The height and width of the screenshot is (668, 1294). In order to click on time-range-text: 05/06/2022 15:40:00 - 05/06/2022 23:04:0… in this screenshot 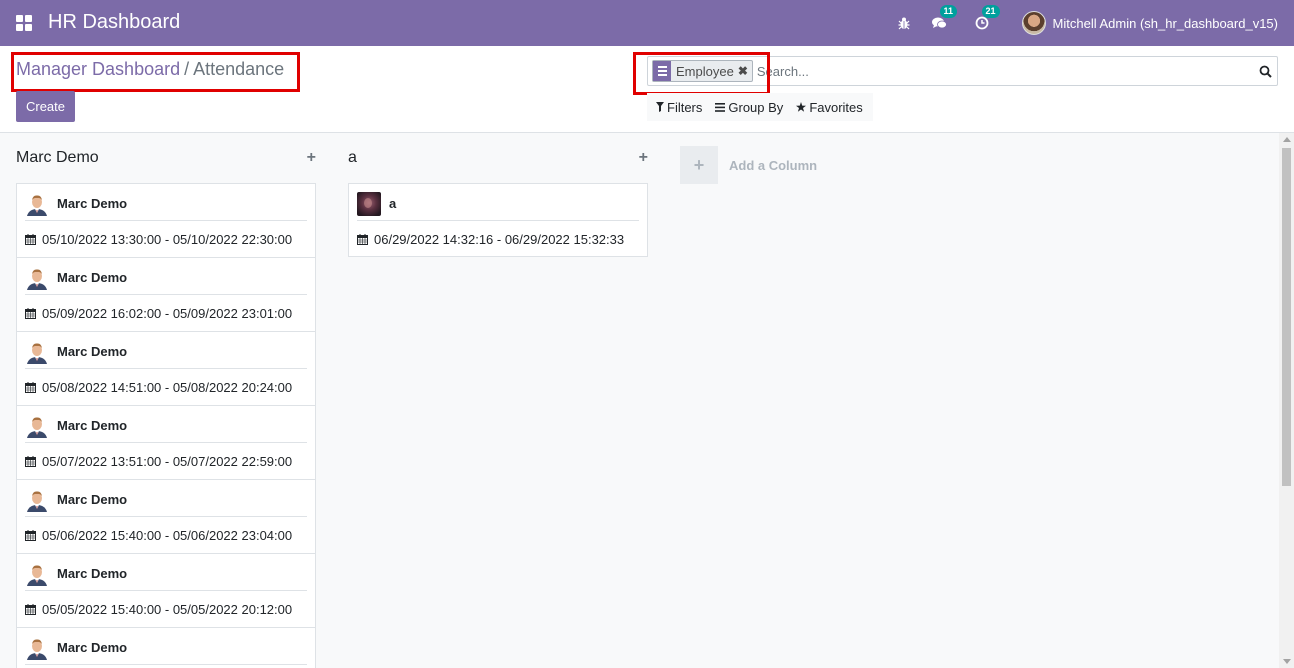, I will do `click(167, 535)`.